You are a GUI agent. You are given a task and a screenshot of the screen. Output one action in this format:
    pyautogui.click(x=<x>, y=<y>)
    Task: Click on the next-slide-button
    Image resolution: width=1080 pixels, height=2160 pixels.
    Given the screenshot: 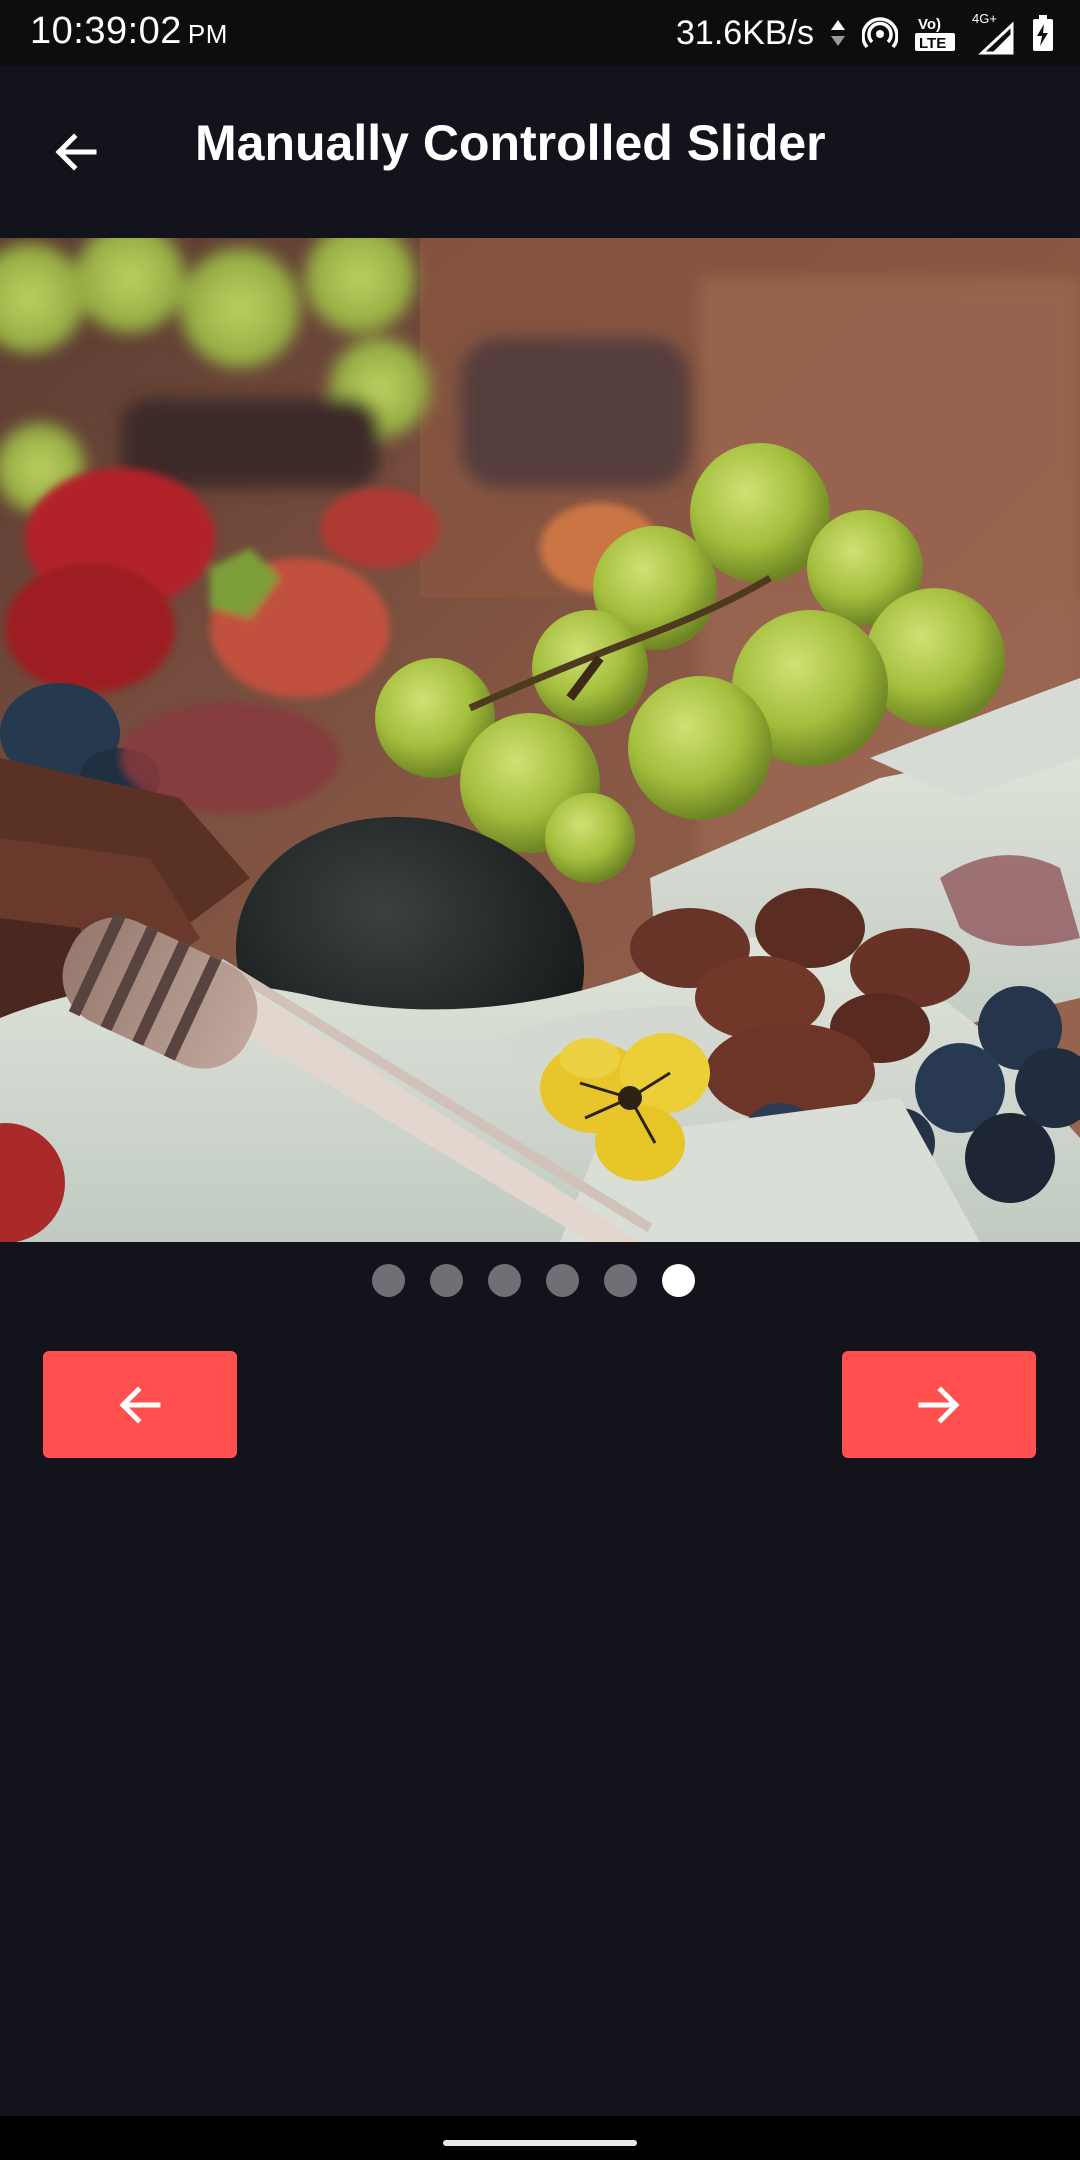 What is the action you would take?
    pyautogui.click(x=939, y=1404)
    